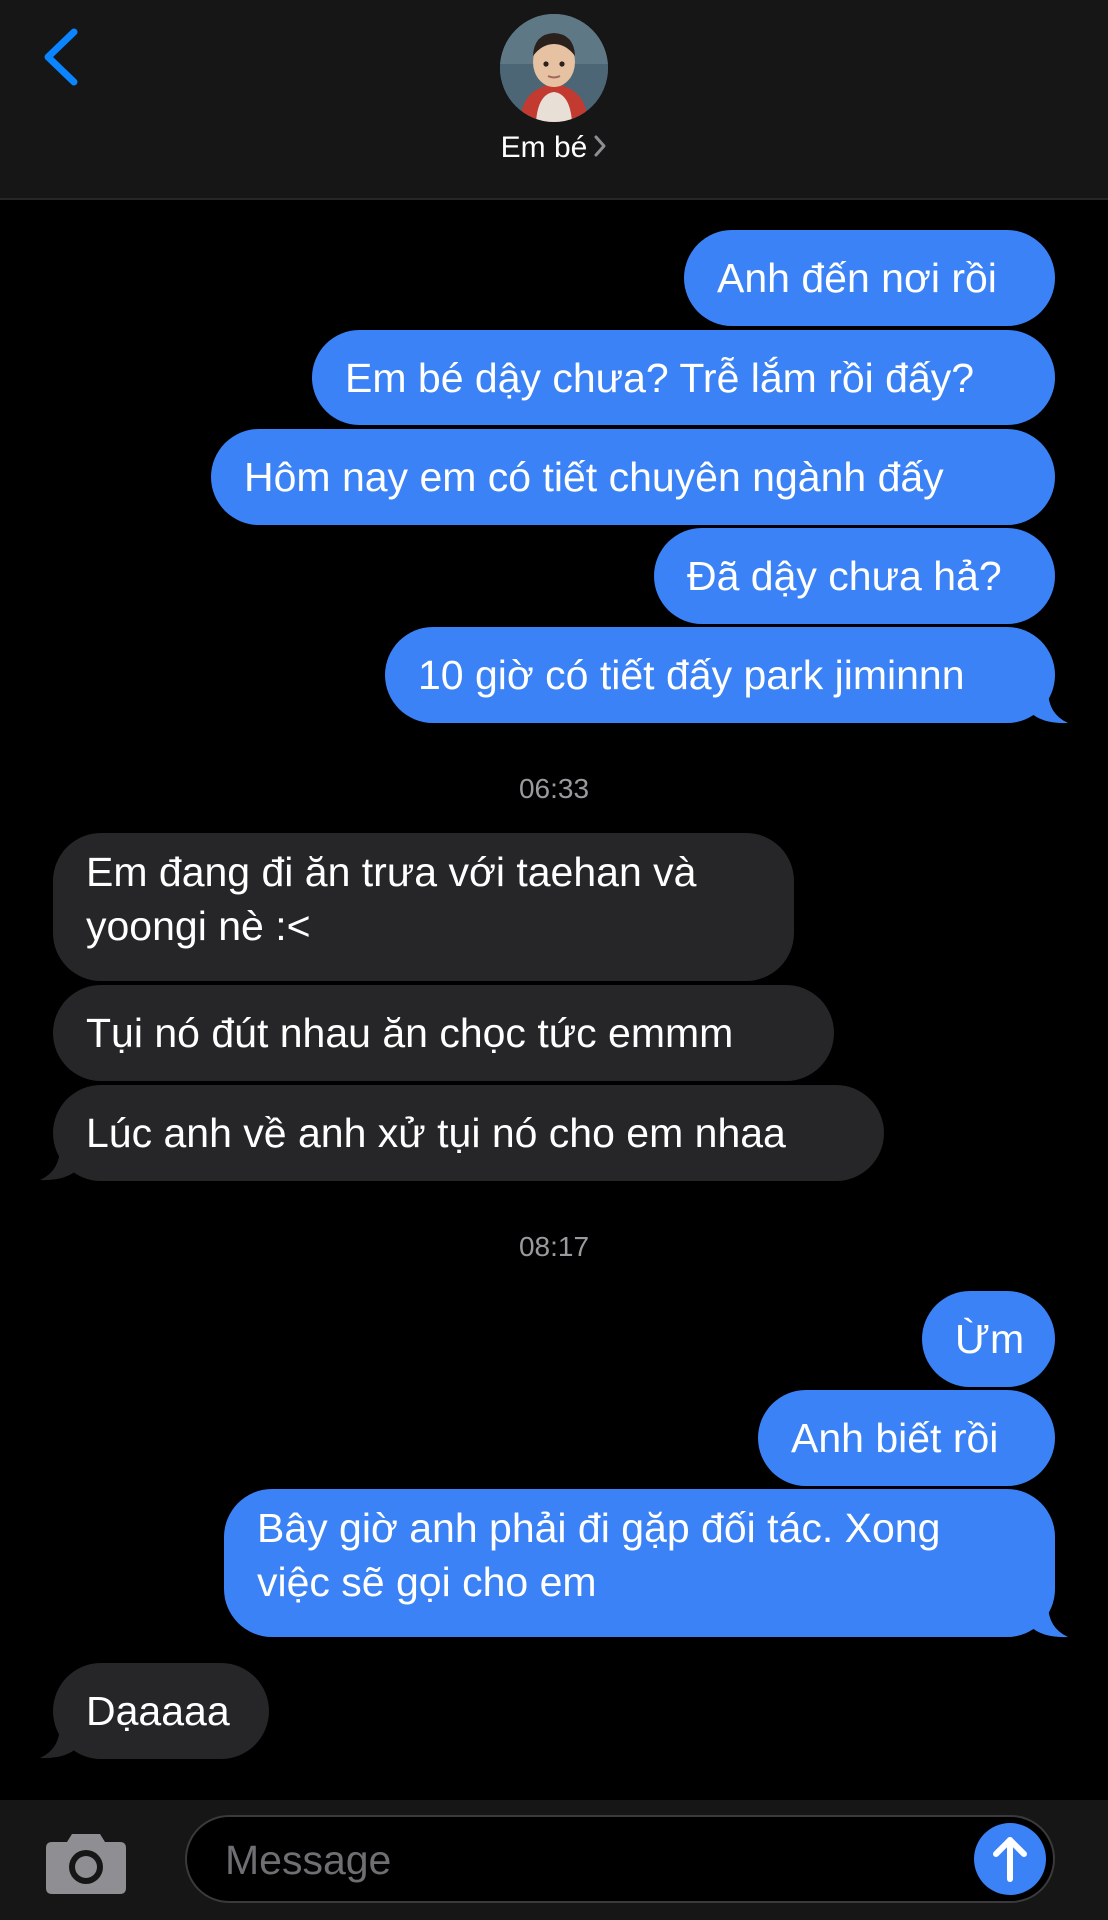 The height and width of the screenshot is (1920, 1108). I want to click on message-bubble-incoming: Lúc anh về anh xử tụi nó cho em nhaa, so click(468, 1133).